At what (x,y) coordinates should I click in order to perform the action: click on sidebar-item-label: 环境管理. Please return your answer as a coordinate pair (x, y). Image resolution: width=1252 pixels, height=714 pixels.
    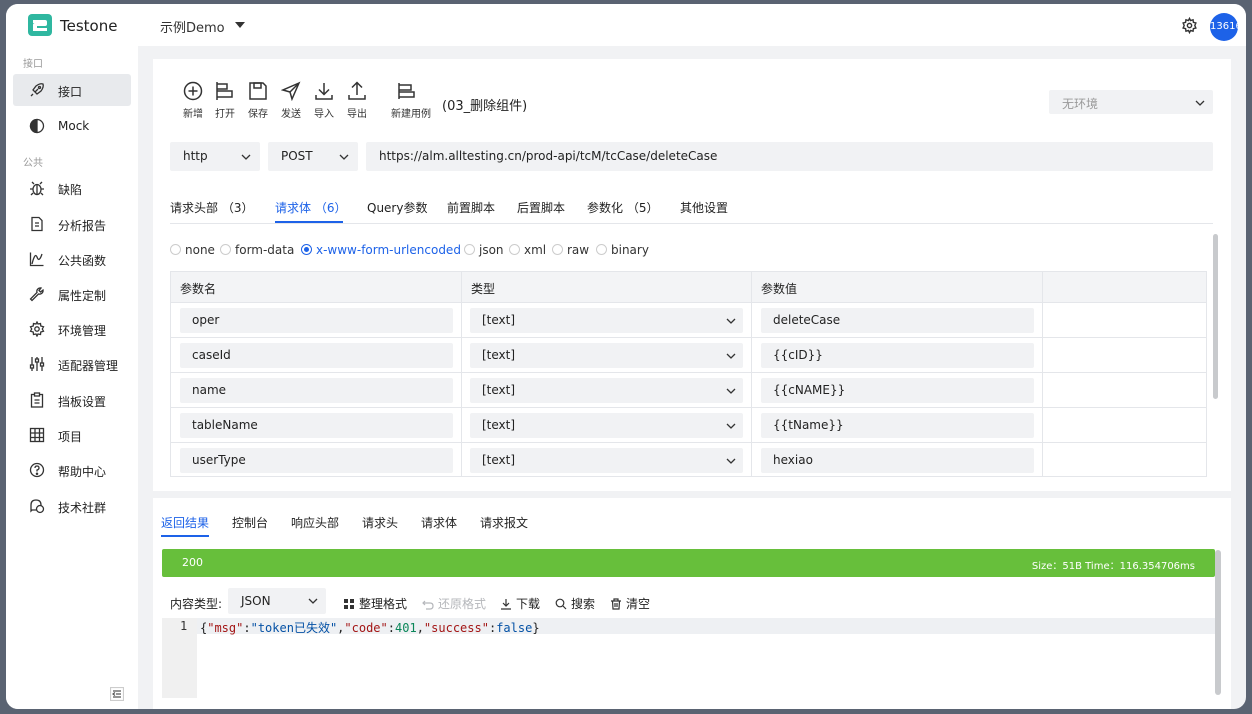
    Looking at the image, I should click on (82, 331).